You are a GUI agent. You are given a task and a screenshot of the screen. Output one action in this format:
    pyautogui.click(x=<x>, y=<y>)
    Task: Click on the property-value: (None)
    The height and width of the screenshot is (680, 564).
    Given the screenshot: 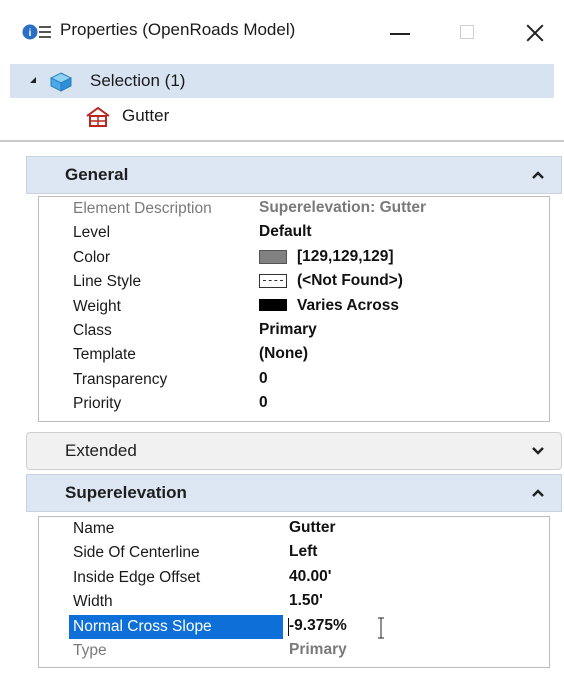 What is the action you would take?
    pyautogui.click(x=284, y=354)
    